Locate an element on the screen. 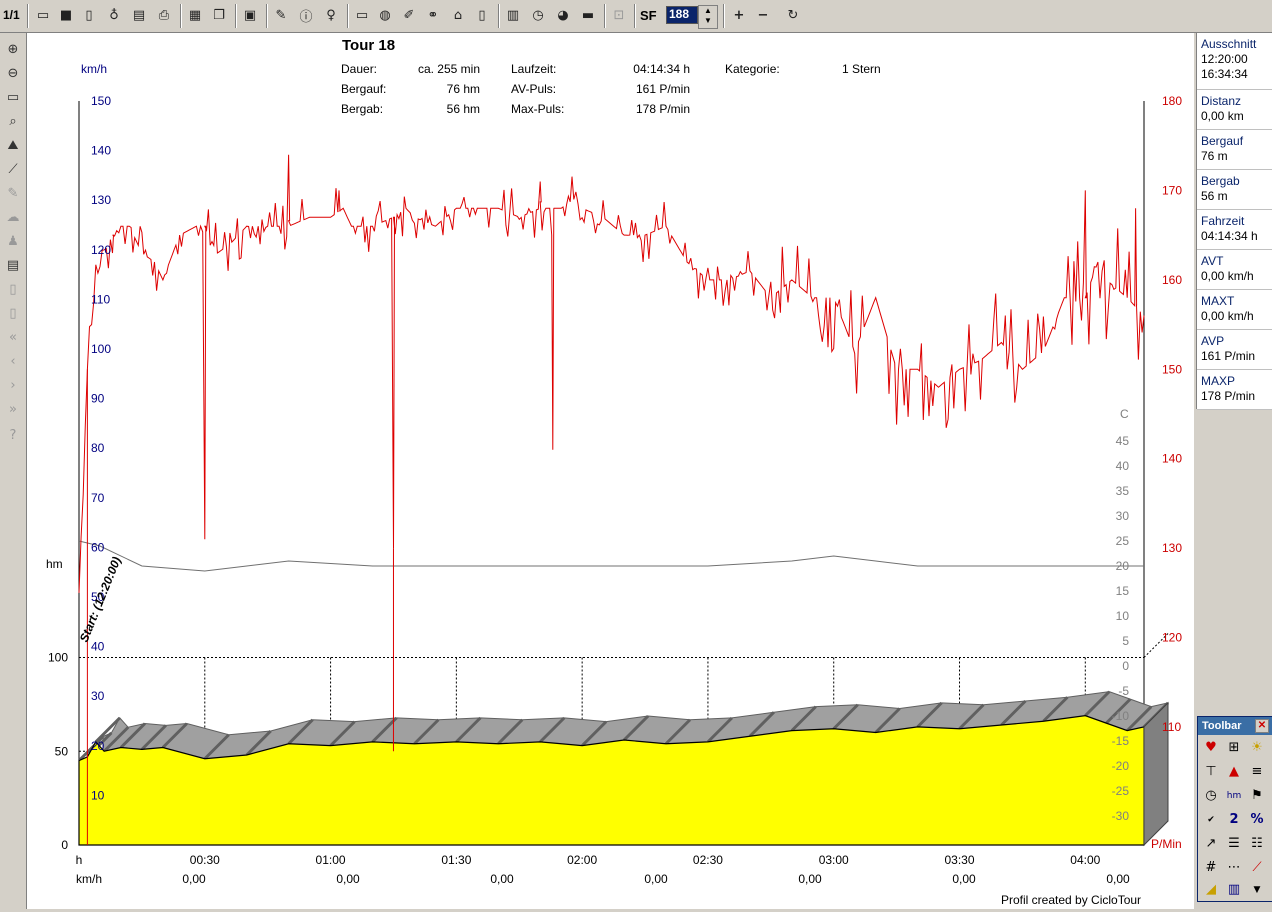 The image size is (1272, 912). stat-maxt: MAXT 0,00 km/h is located at coordinates (1227, 309).